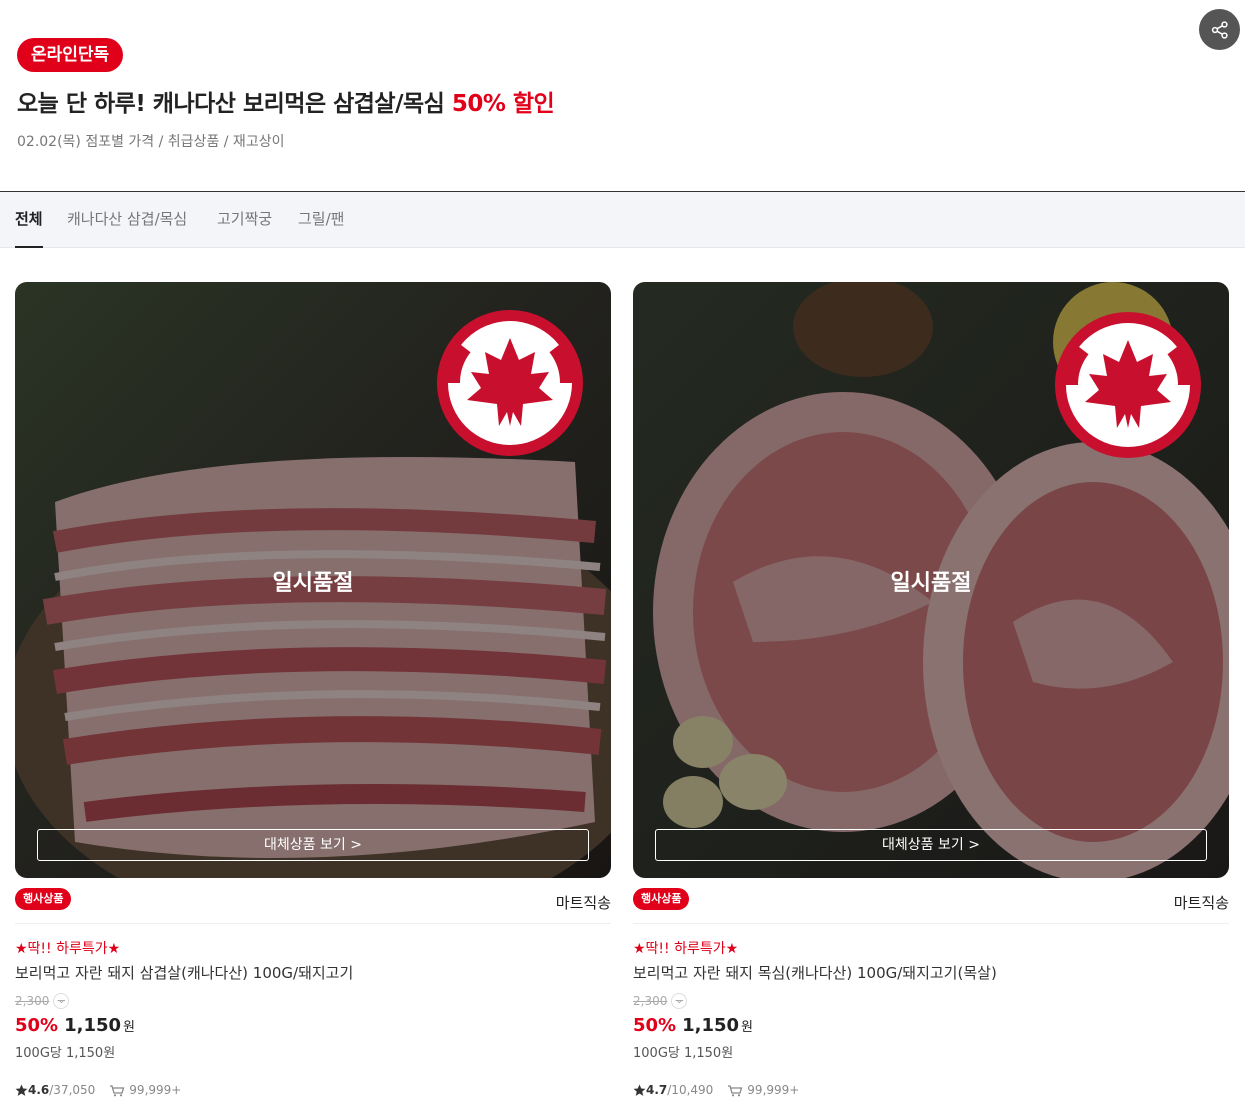 The height and width of the screenshot is (1111, 1245). Describe the element at coordinates (321, 220) in the screenshot. I see `tab-grill-pan: 그릴/팬` at that location.